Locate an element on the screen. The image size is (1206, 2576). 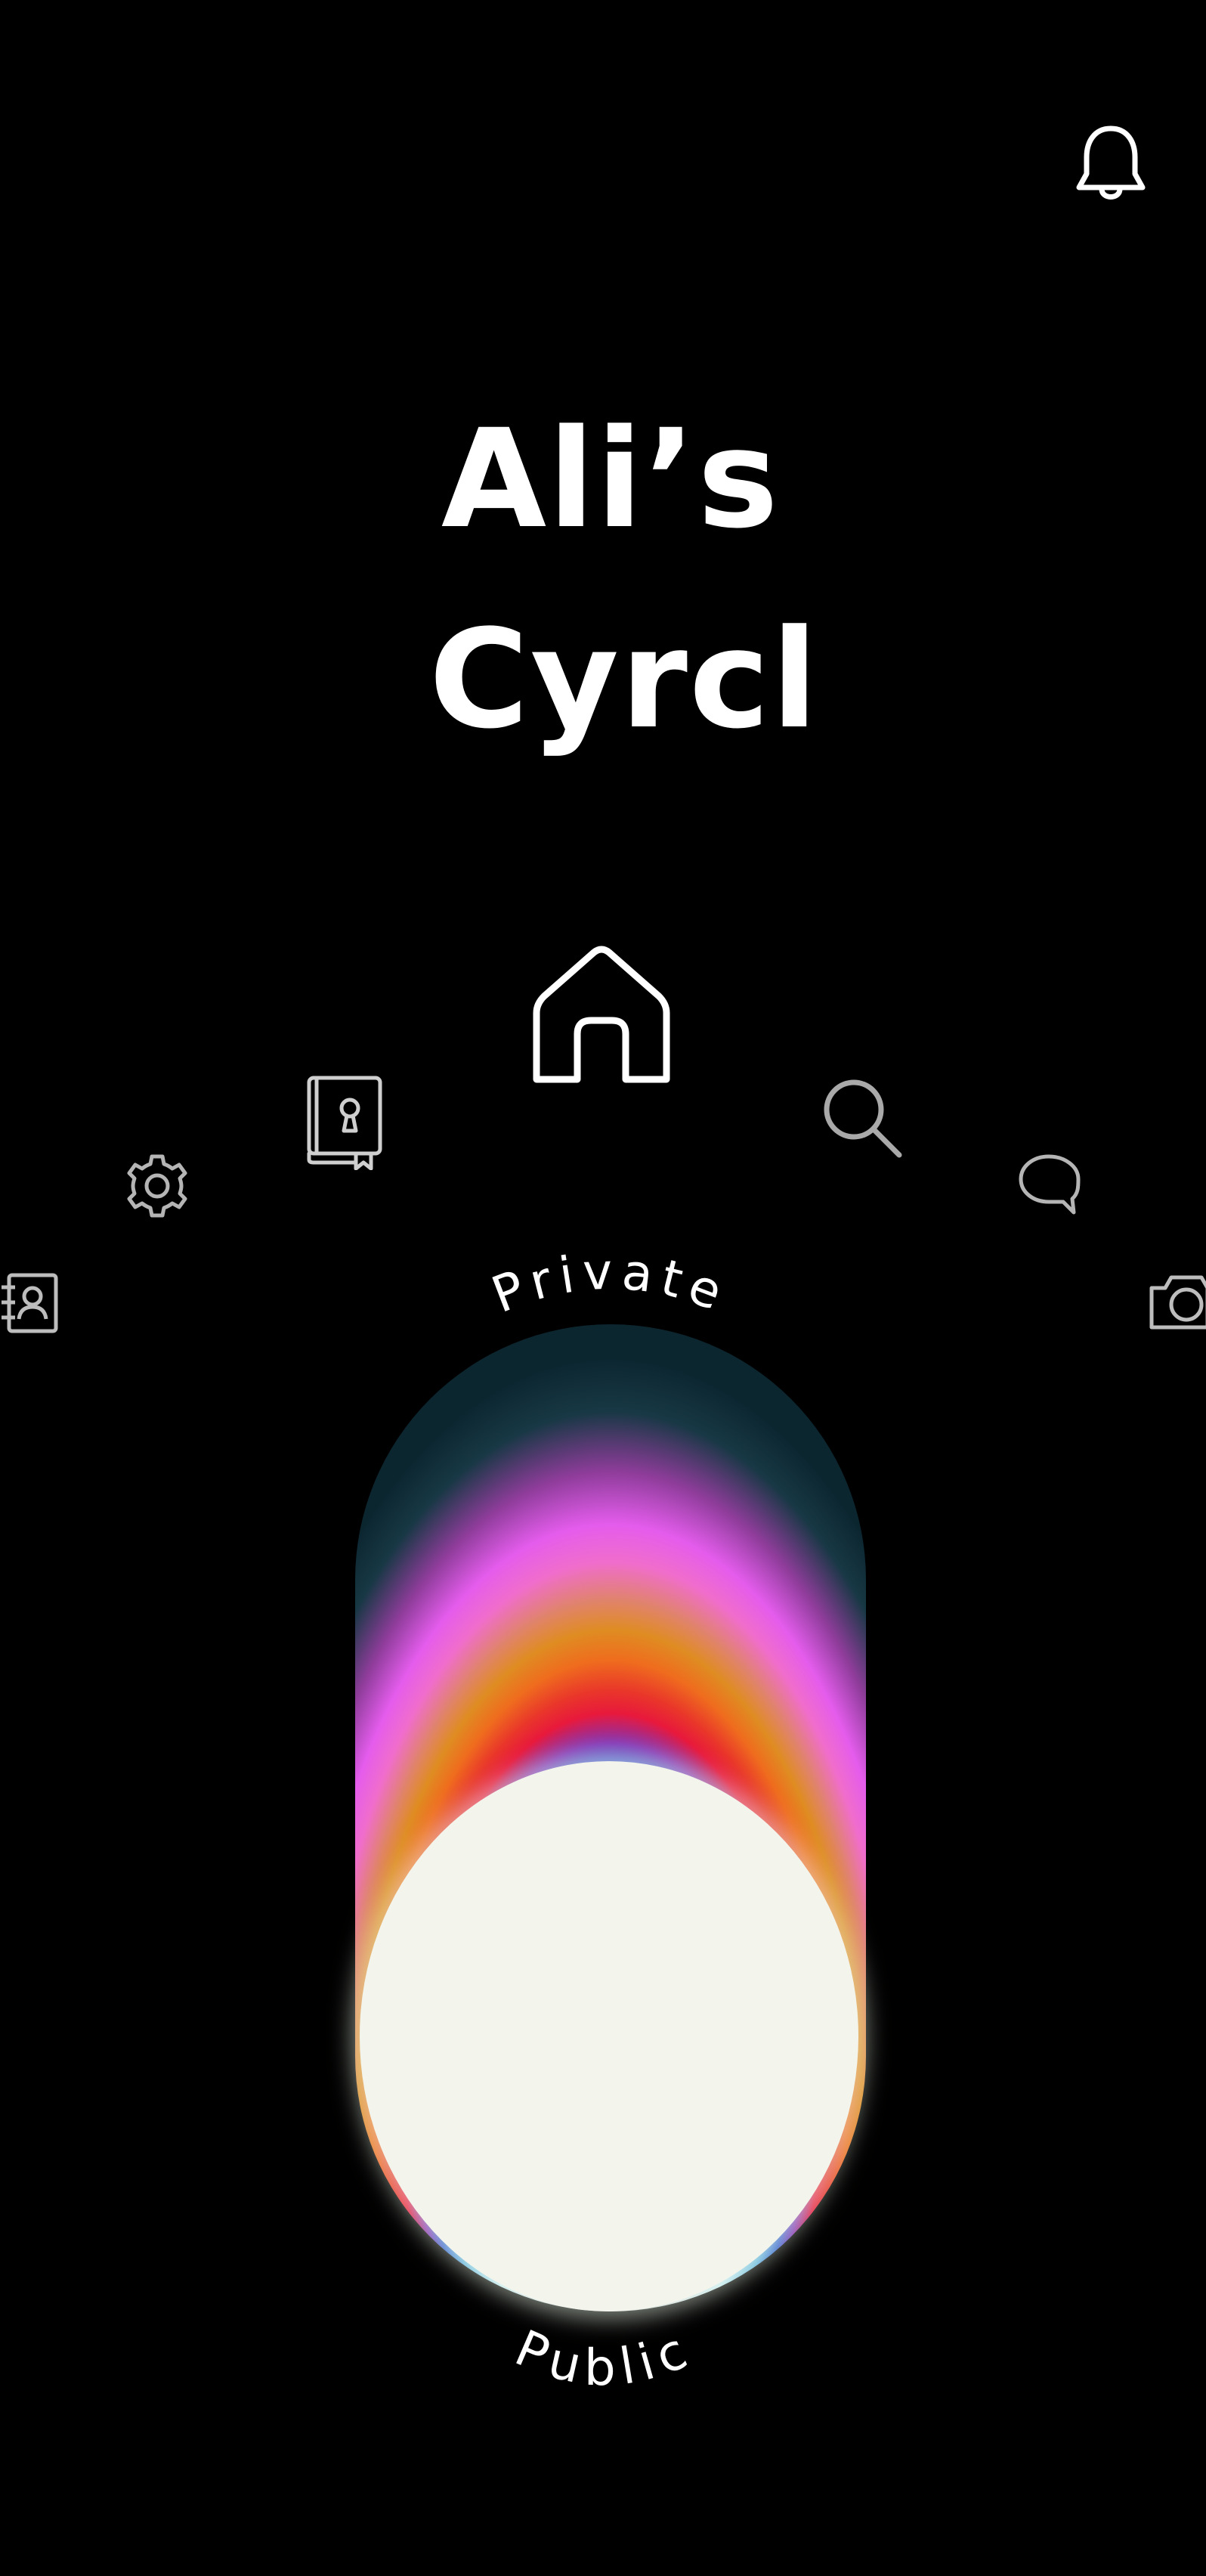
gear-icon is located at coordinates (157, 1186).